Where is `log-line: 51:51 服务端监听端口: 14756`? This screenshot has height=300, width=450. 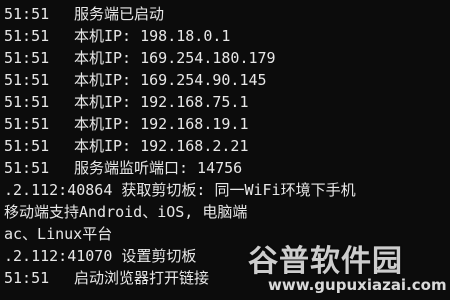 log-line: 51:51 服务端监听端口: 14756 is located at coordinates (123, 168).